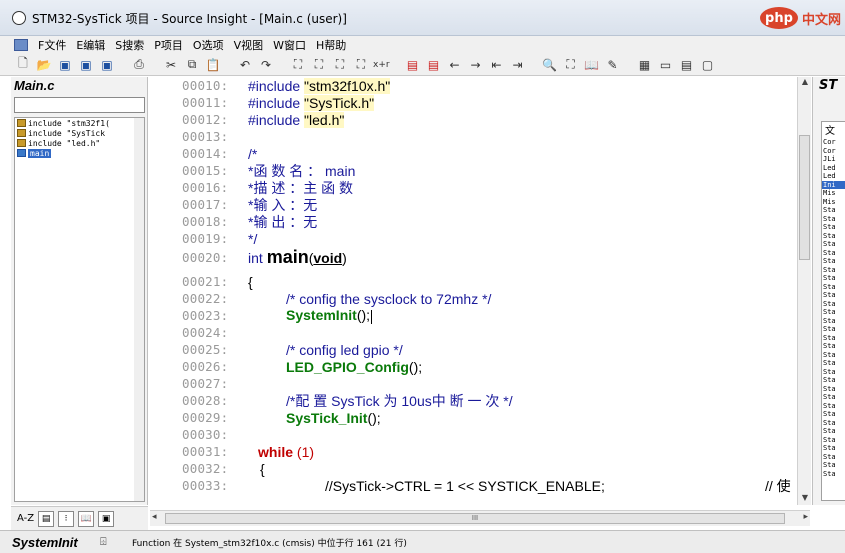  I want to click on list-view-icon: ▤, so click(46, 518).